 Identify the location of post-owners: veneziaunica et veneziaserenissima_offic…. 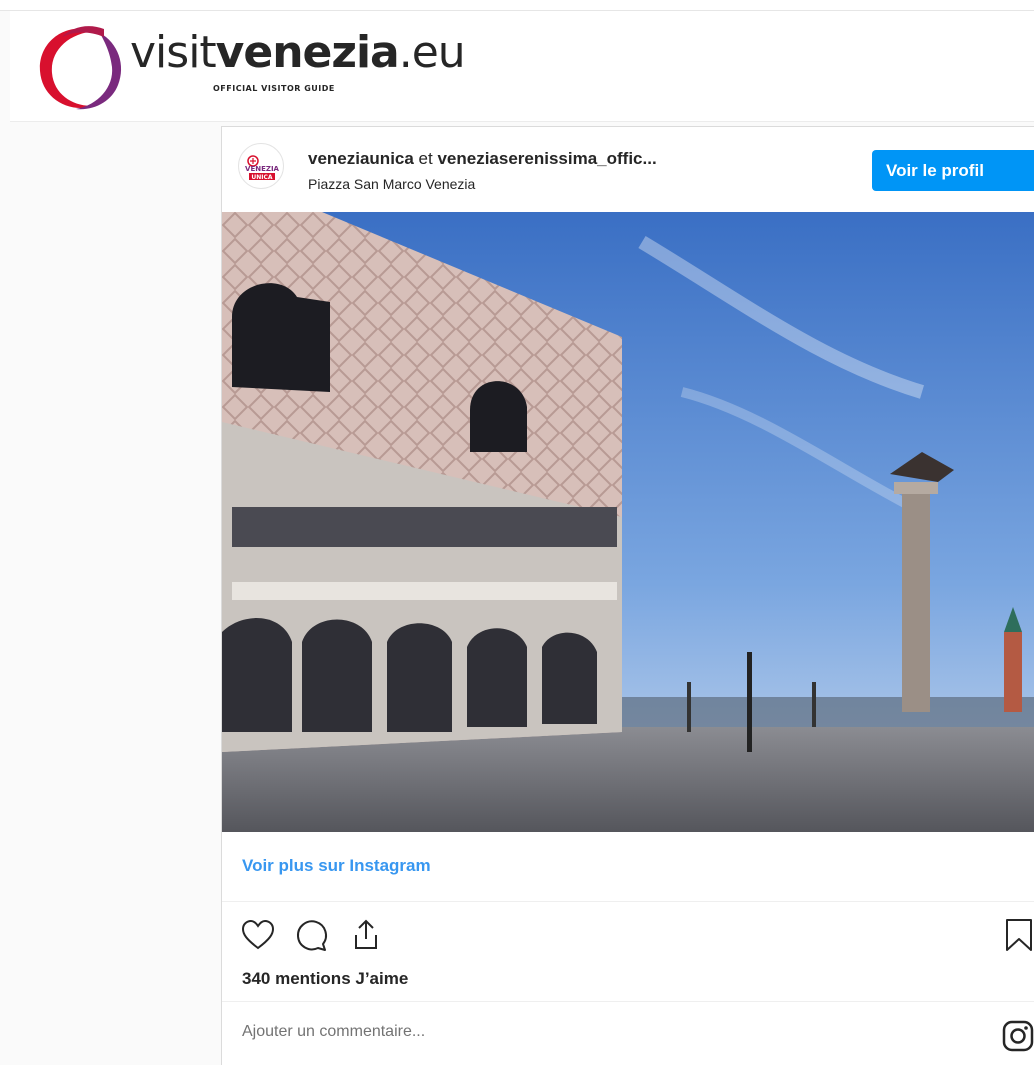
(482, 159).